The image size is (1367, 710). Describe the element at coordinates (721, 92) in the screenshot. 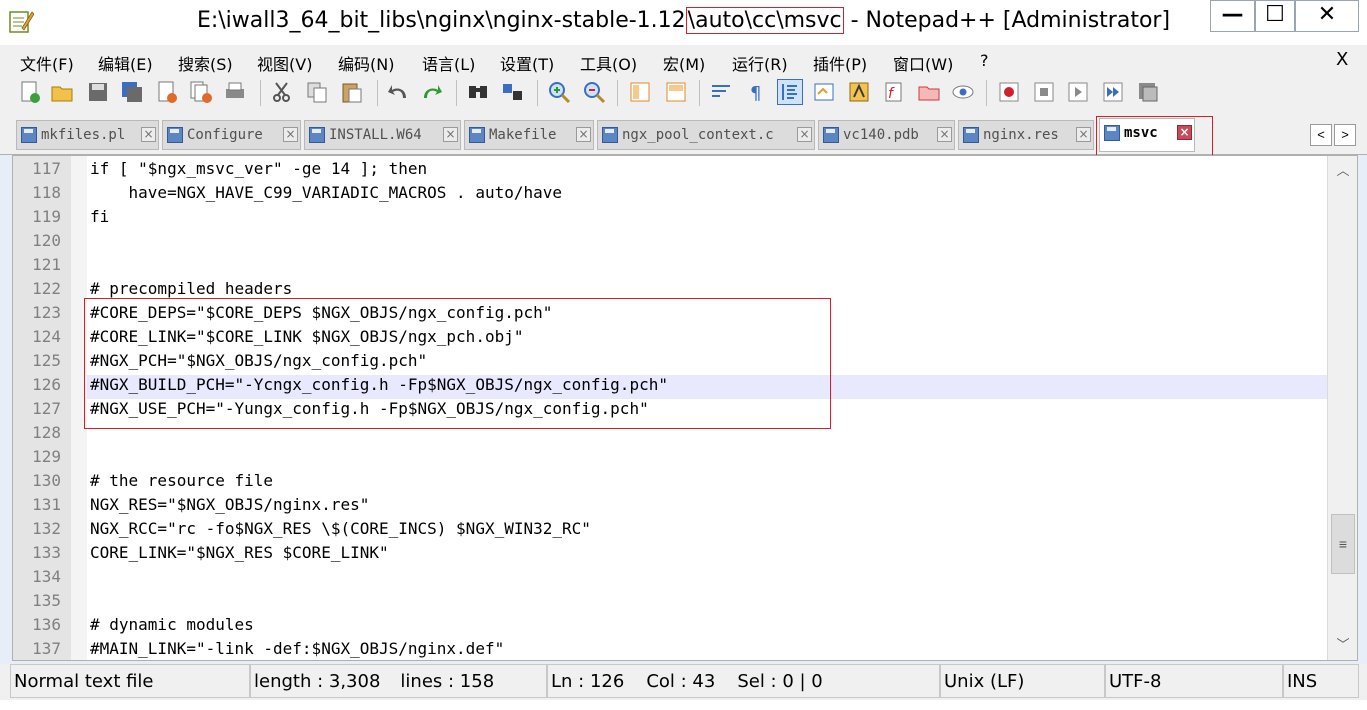

I see `word-wrap-icon` at that location.